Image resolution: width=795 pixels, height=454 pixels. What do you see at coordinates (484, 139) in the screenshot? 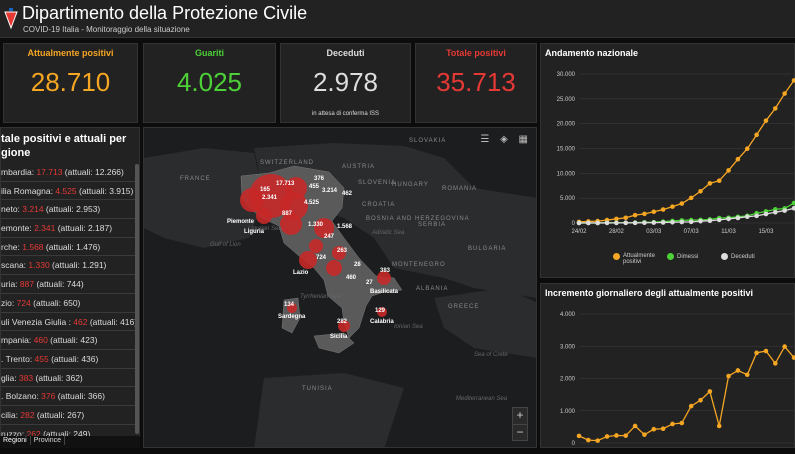
I see `list-icon: ☰` at bounding box center [484, 139].